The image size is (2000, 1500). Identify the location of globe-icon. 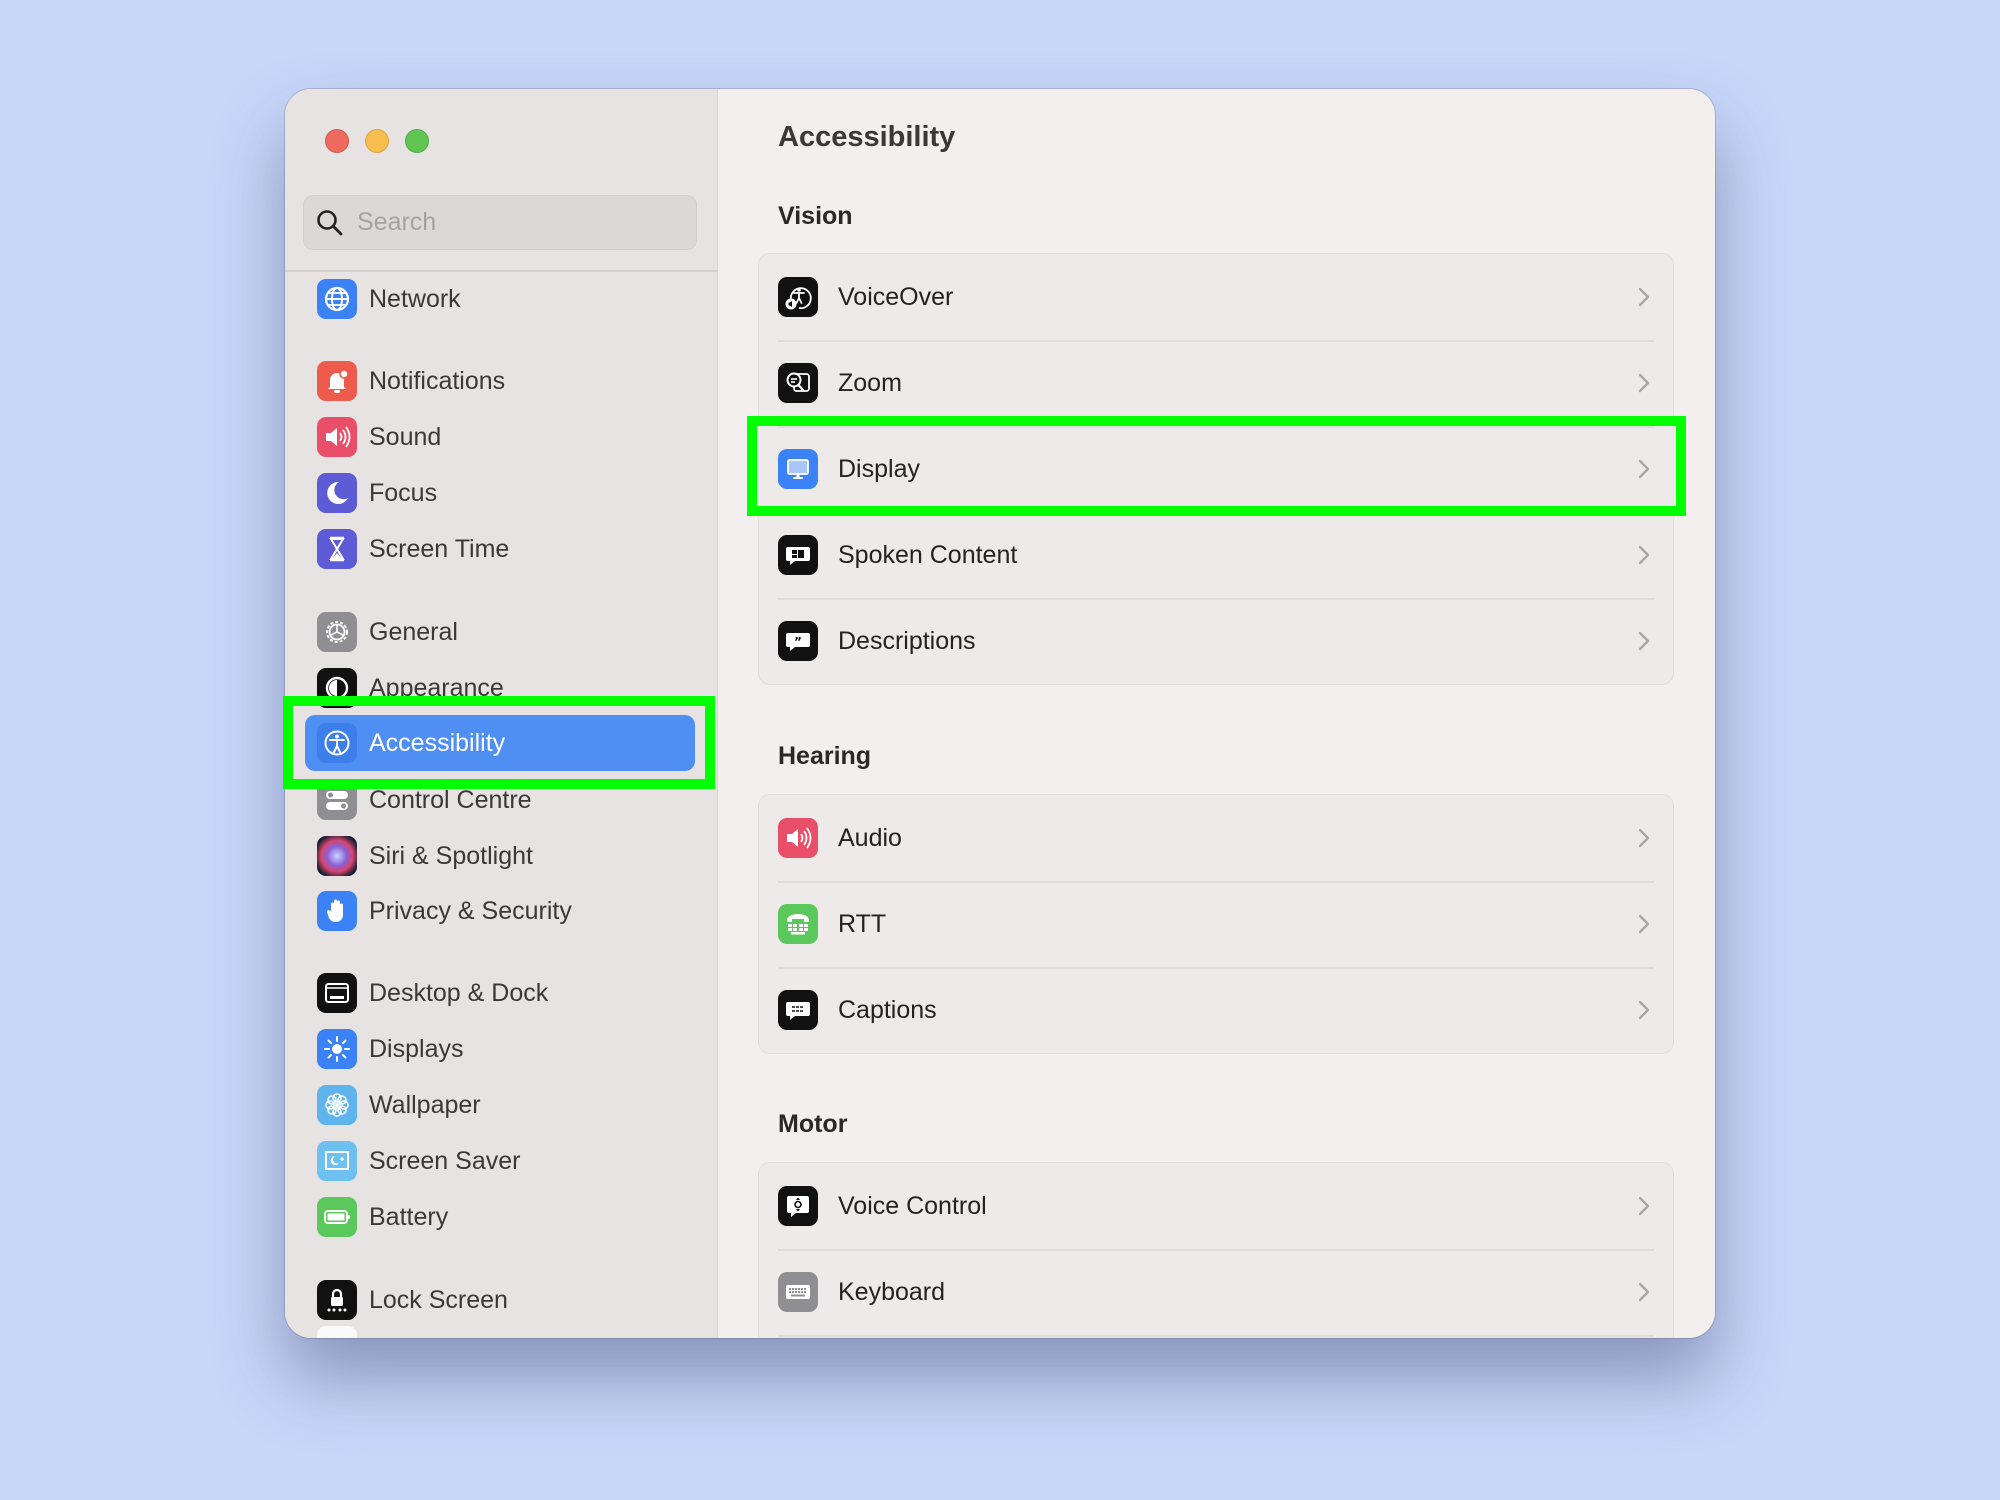
(337, 299).